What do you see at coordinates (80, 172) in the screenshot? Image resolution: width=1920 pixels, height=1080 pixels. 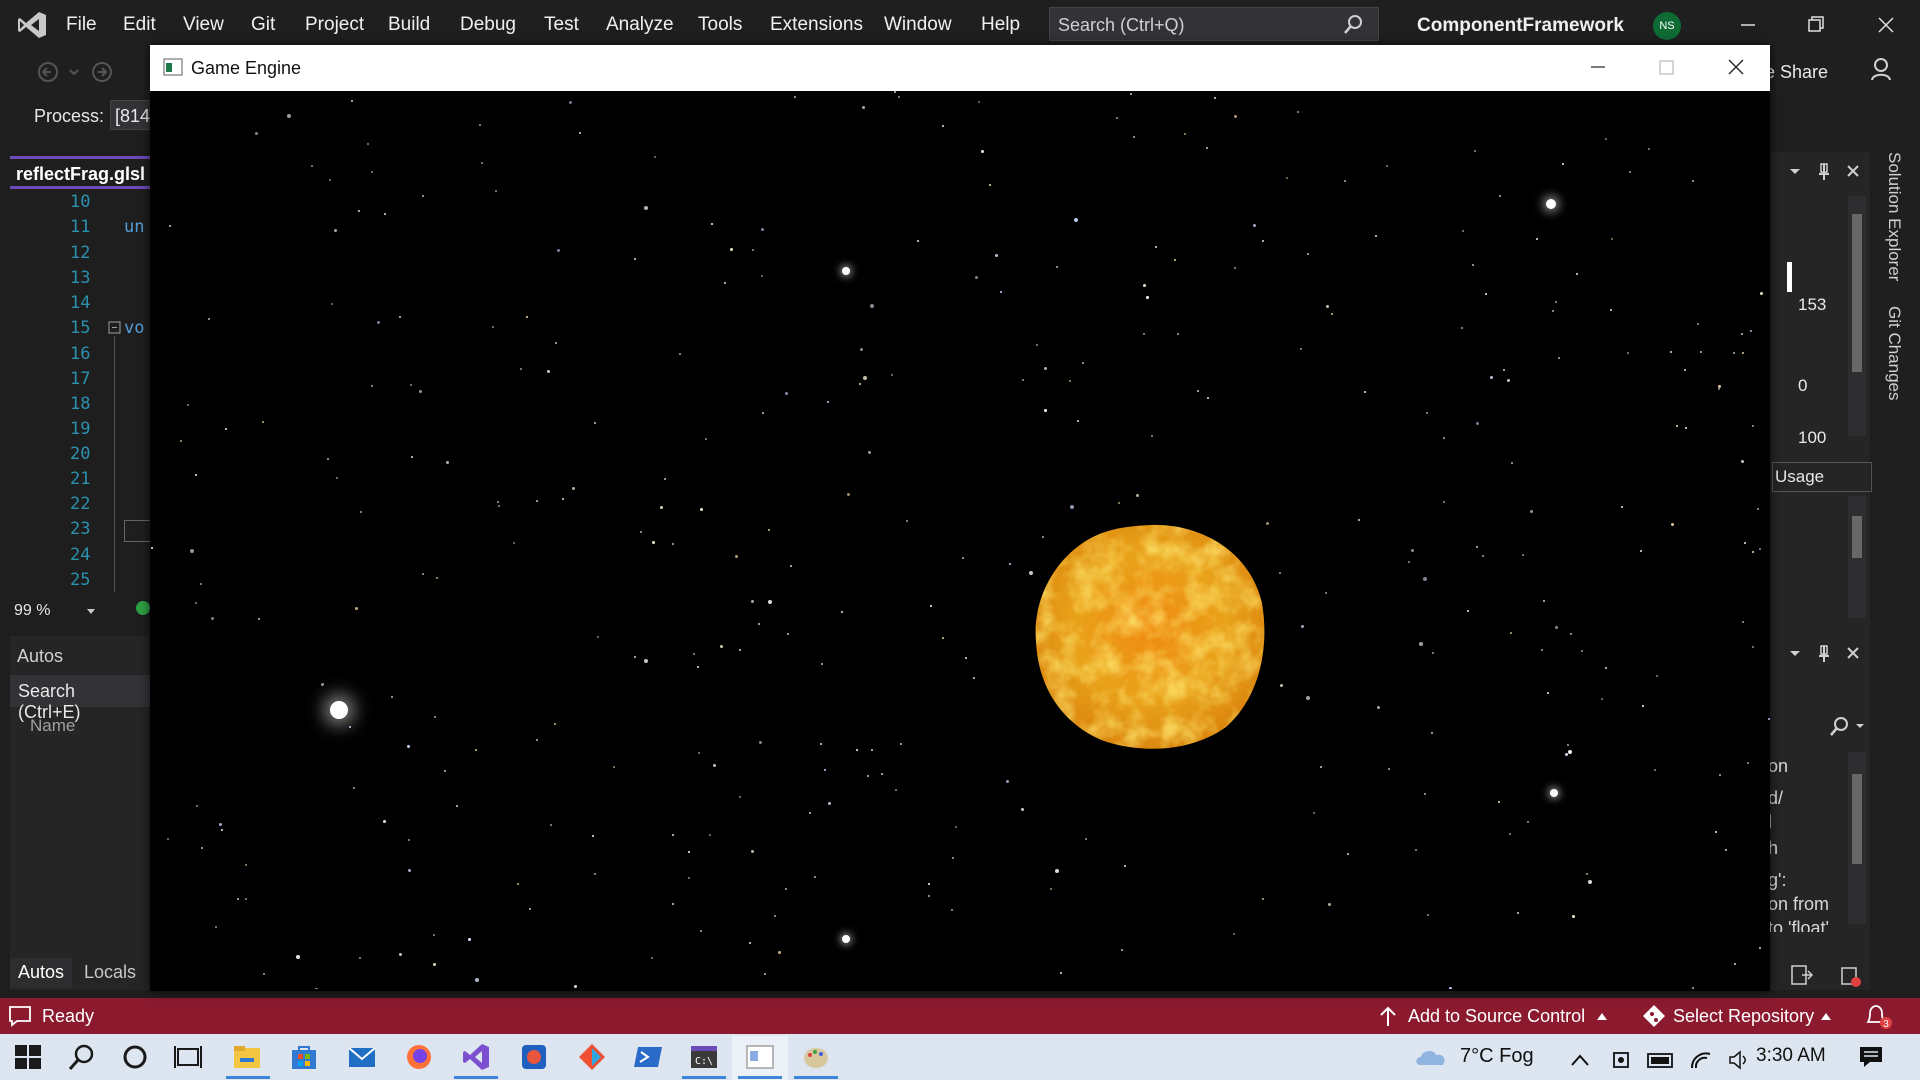 I see `editor-tab-reflectfrag: reflectFrag.glsl` at bounding box center [80, 172].